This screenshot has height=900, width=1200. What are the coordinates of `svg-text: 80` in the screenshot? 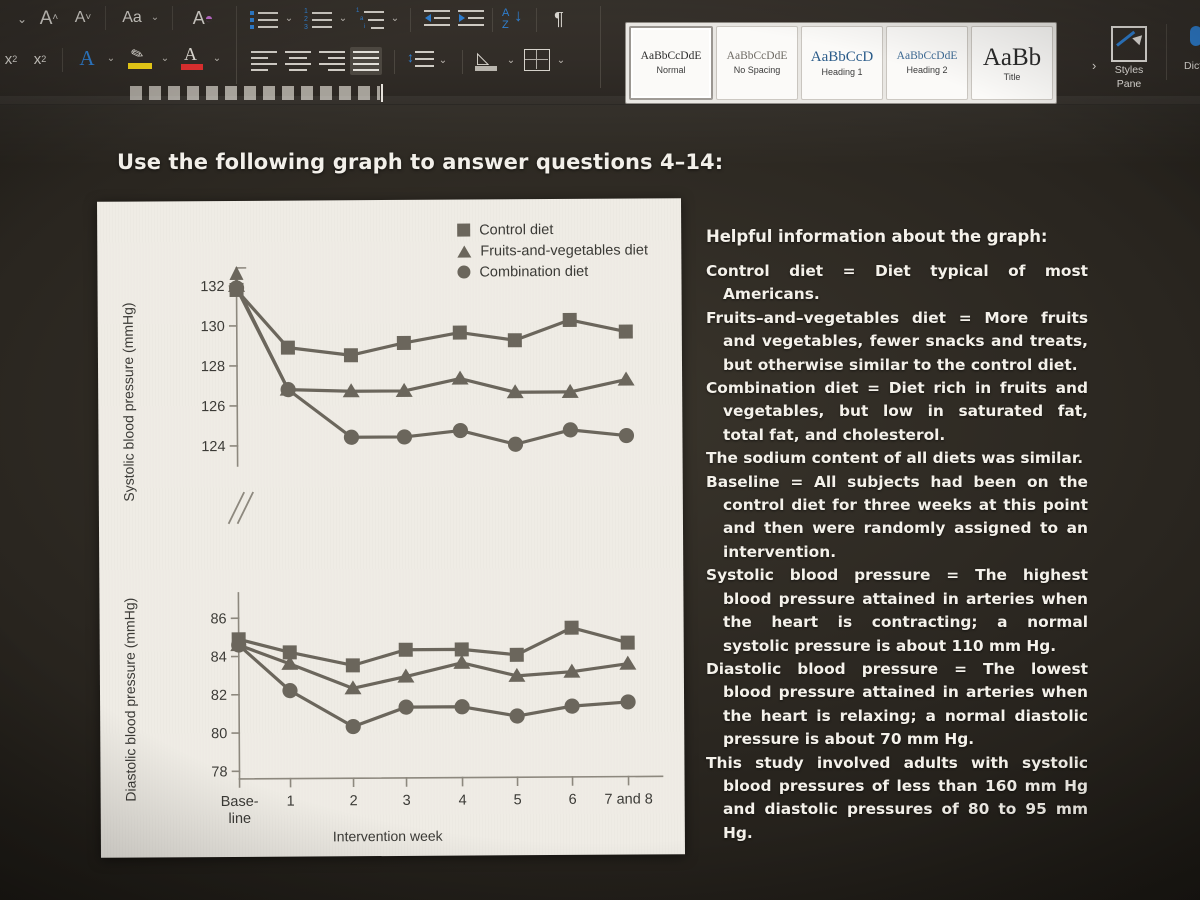 It's located at (219, 734).